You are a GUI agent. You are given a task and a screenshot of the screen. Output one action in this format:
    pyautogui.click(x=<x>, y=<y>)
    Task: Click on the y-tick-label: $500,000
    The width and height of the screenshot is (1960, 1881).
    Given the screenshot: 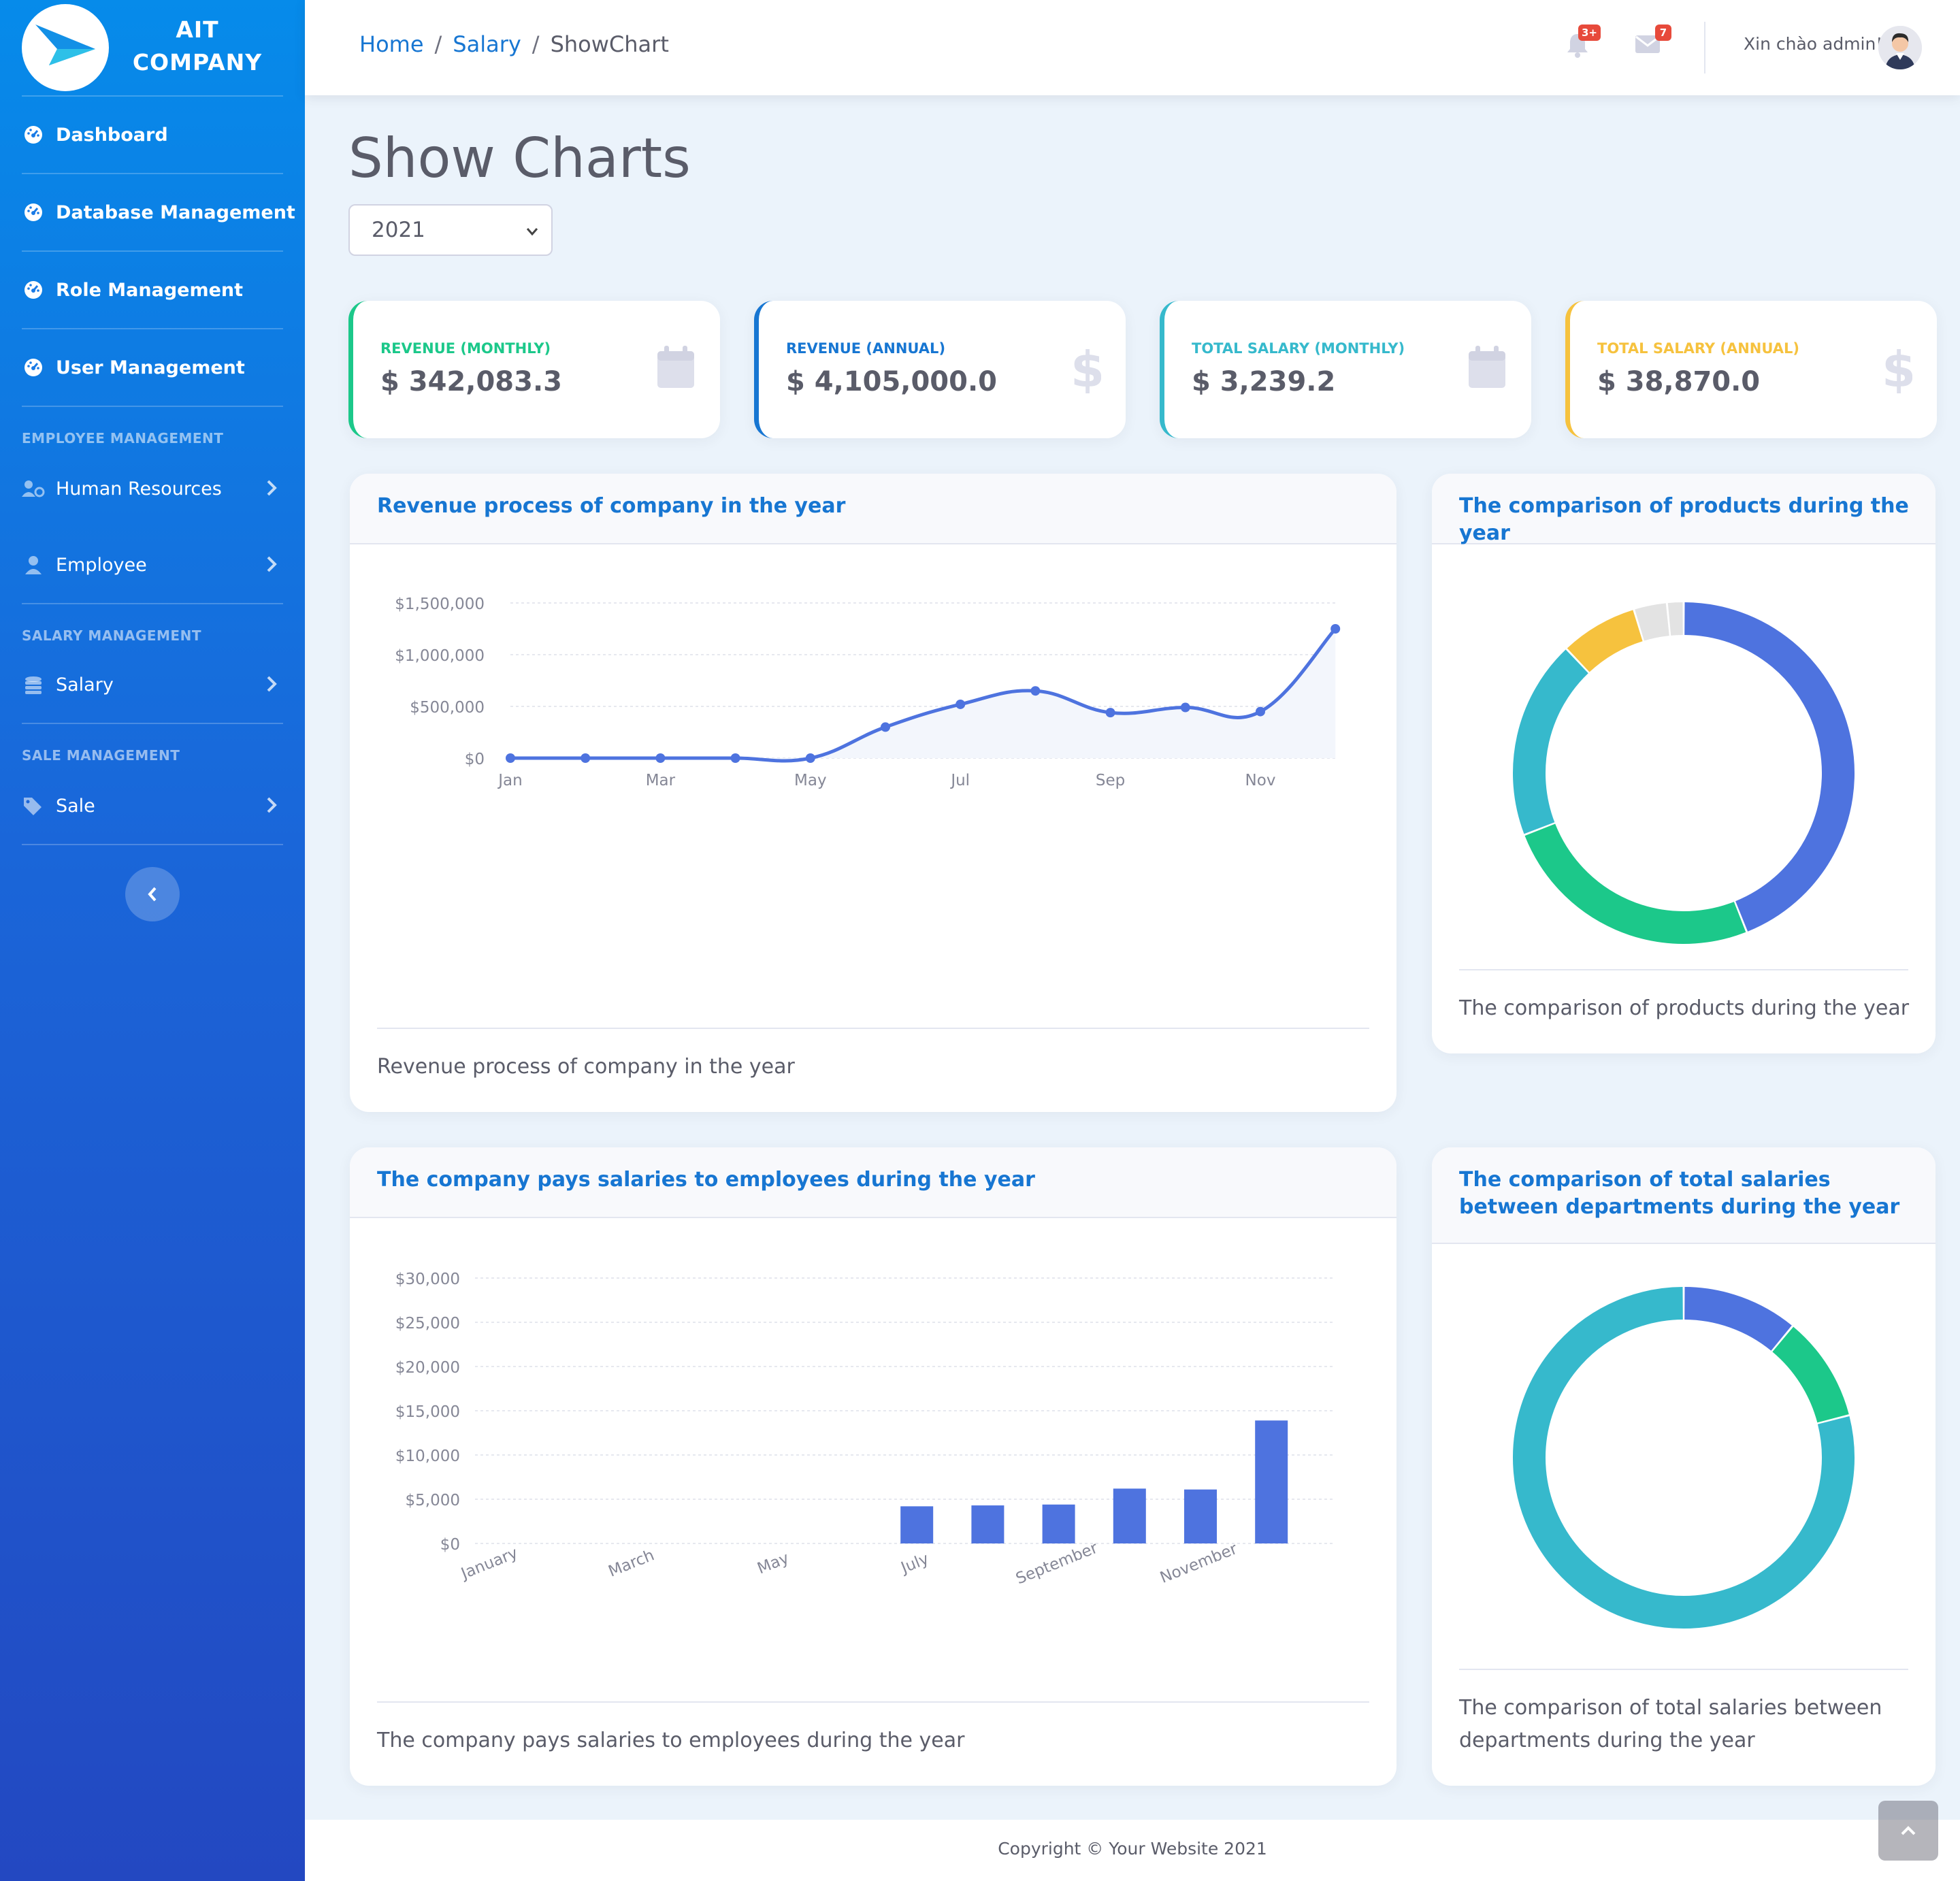 What is the action you would take?
    pyautogui.click(x=447, y=708)
    